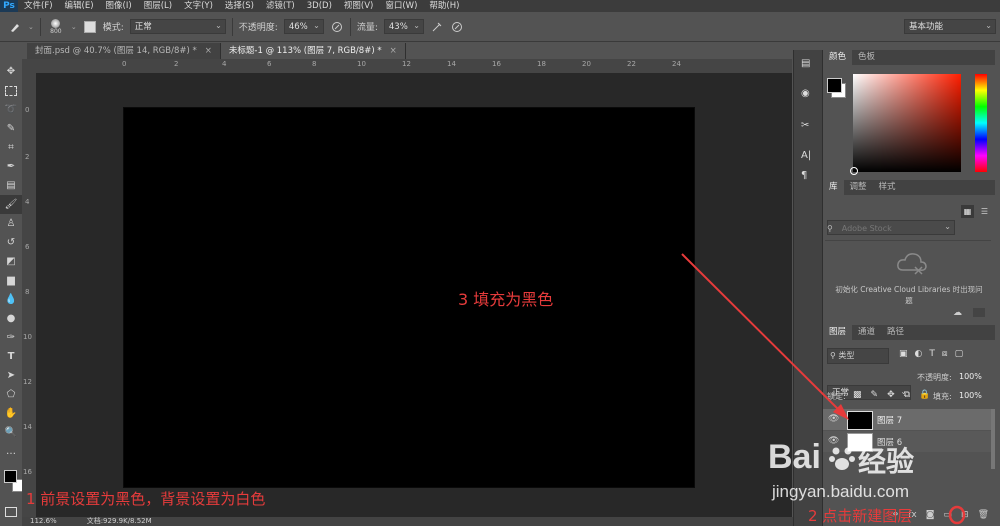  I want to click on zoom-tool-icon: 🔍, so click(11, 432).